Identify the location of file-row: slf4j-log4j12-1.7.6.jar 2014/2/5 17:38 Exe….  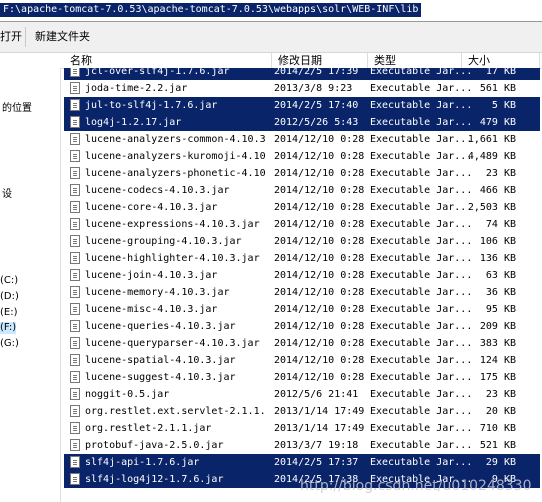
(302, 479).